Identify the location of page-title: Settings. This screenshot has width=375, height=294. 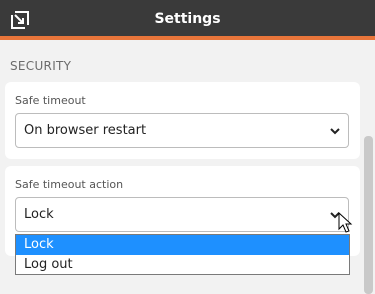
(187, 19).